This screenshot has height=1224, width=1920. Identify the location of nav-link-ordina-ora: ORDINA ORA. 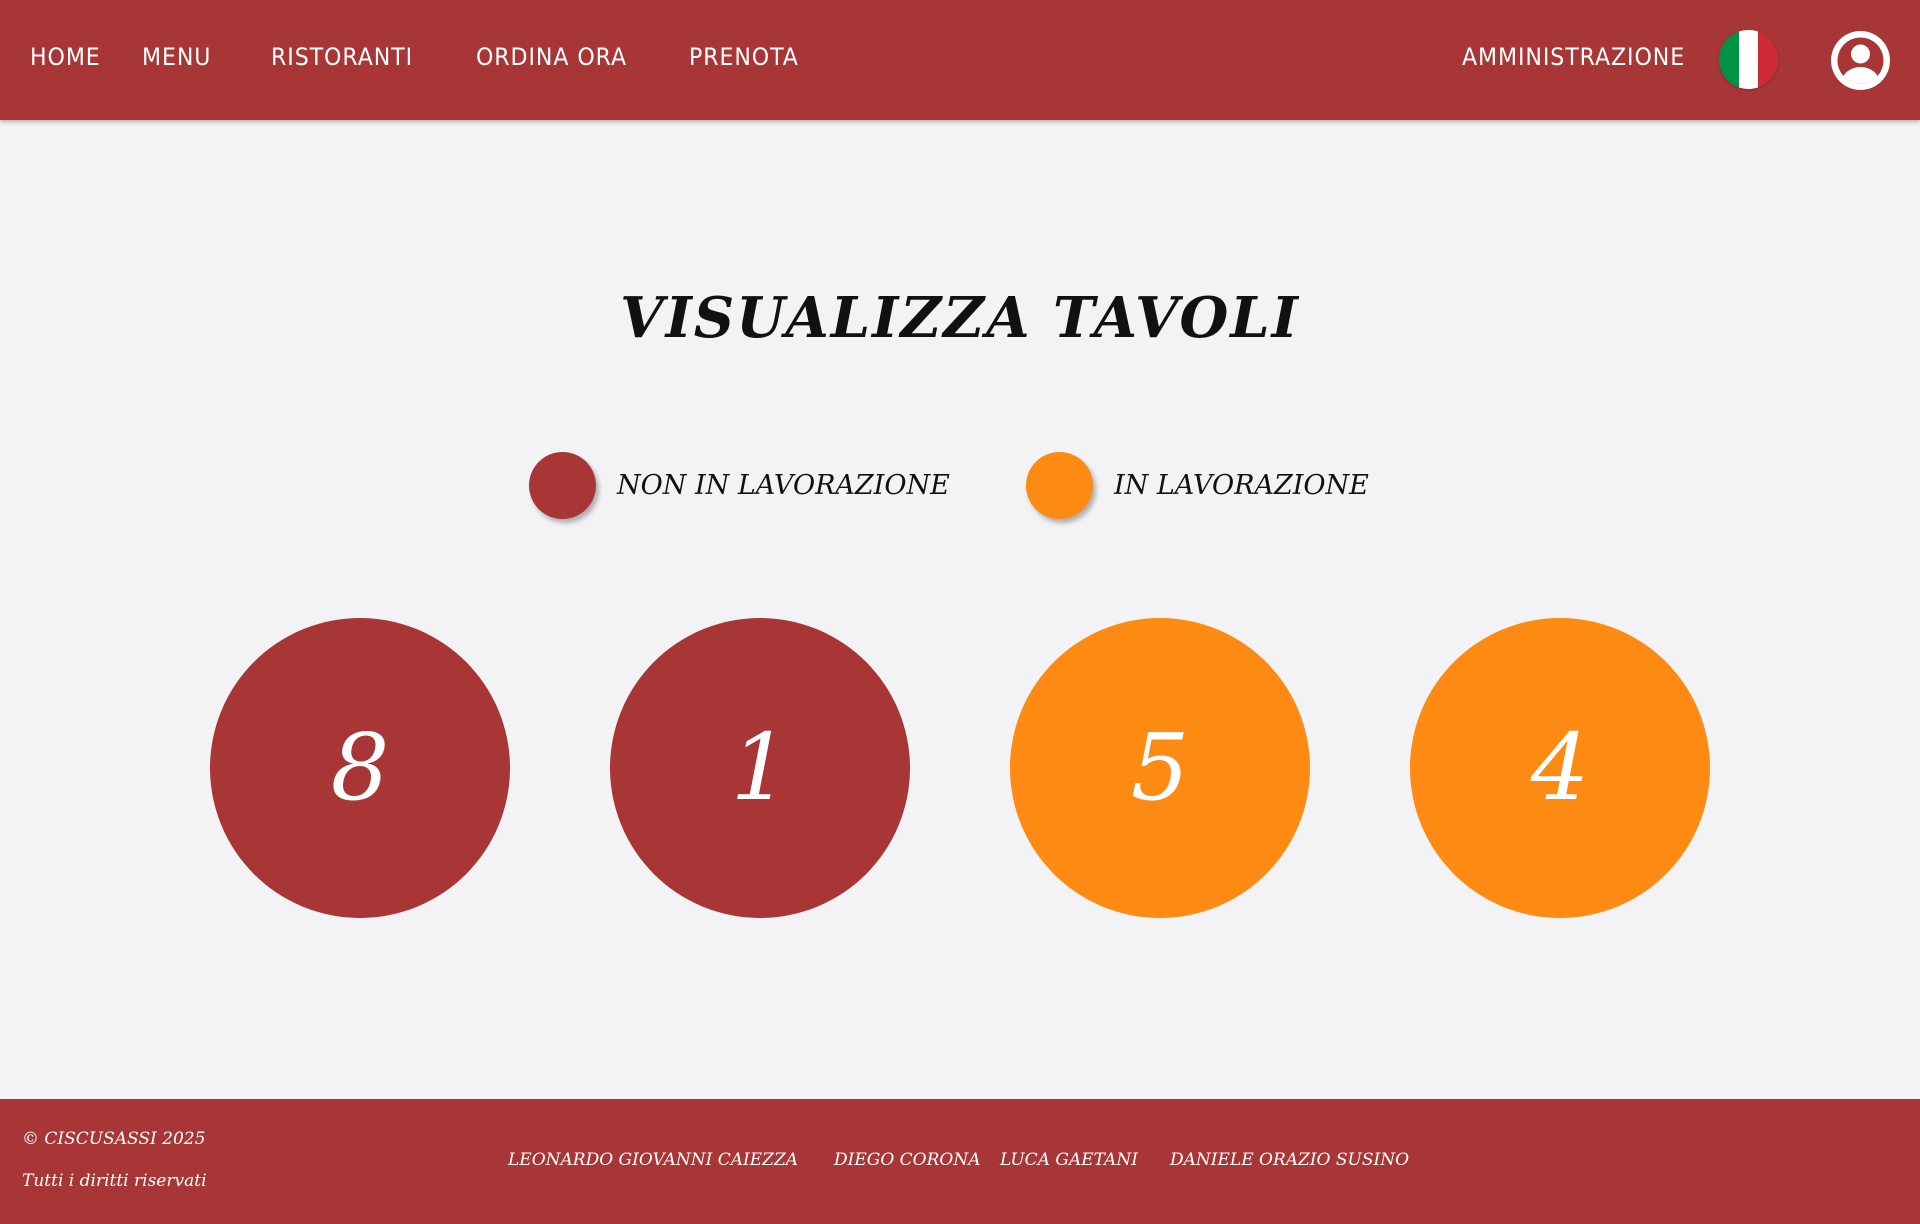
(551, 57).